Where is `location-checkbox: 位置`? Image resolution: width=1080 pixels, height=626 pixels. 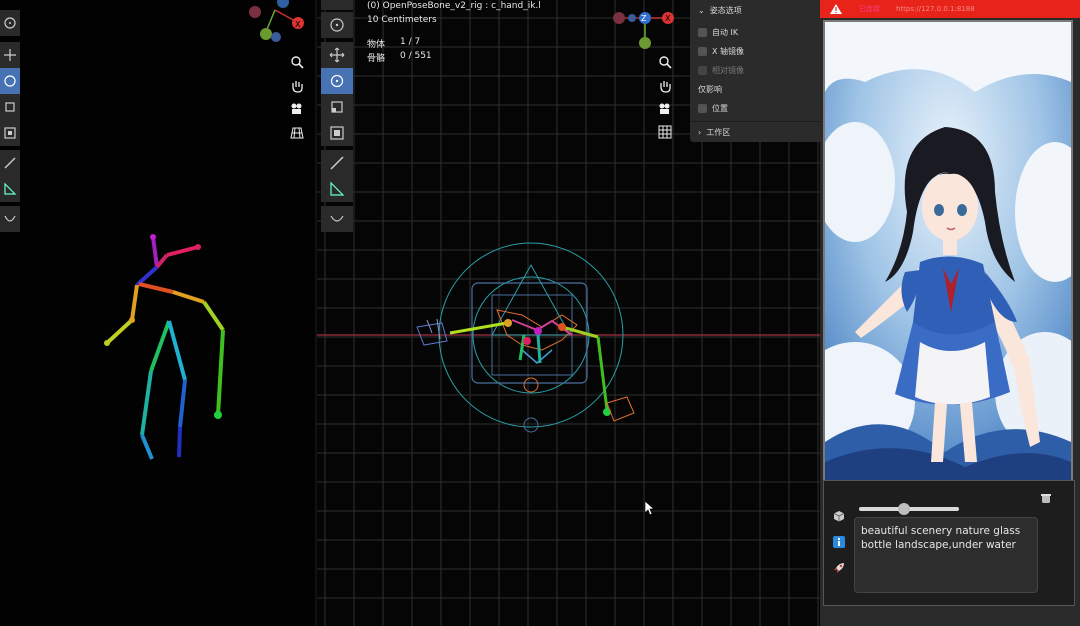
location-checkbox: 位置 is located at coordinates (713, 108).